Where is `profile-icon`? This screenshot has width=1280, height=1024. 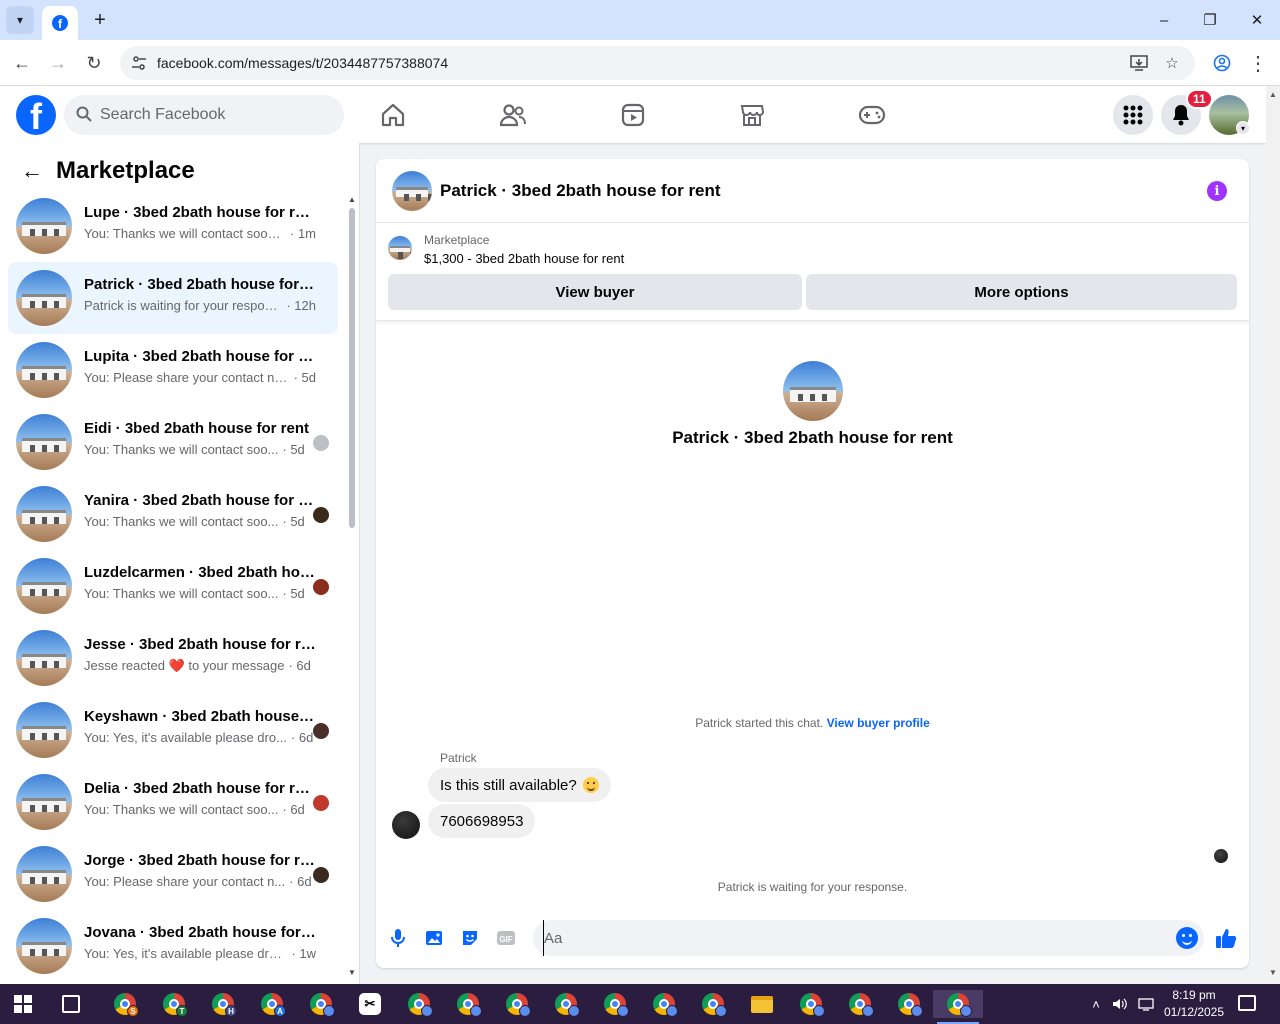 profile-icon is located at coordinates (1222, 63).